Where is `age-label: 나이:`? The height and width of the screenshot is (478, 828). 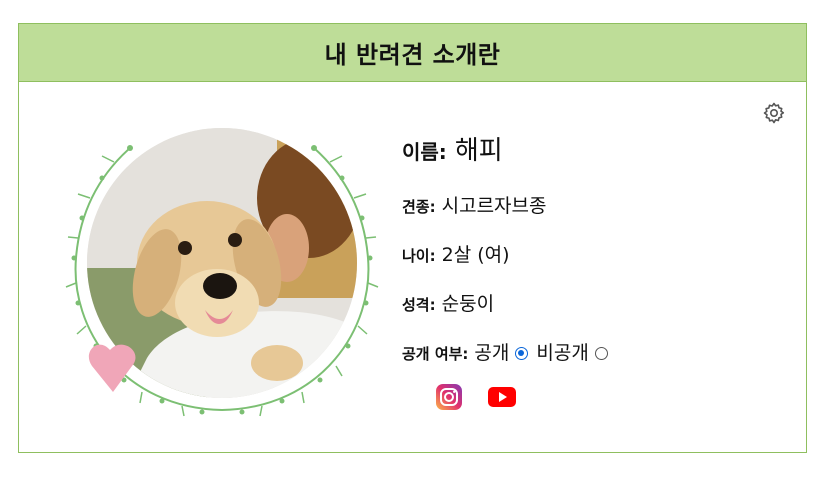
age-label: 나이: is located at coordinates (419, 256).